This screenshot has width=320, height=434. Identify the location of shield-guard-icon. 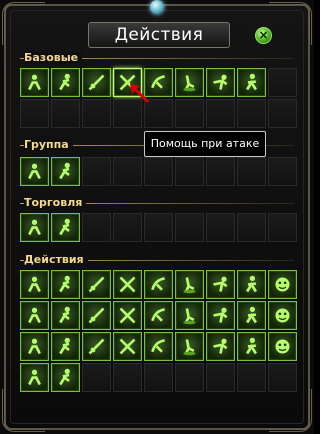
(251, 346).